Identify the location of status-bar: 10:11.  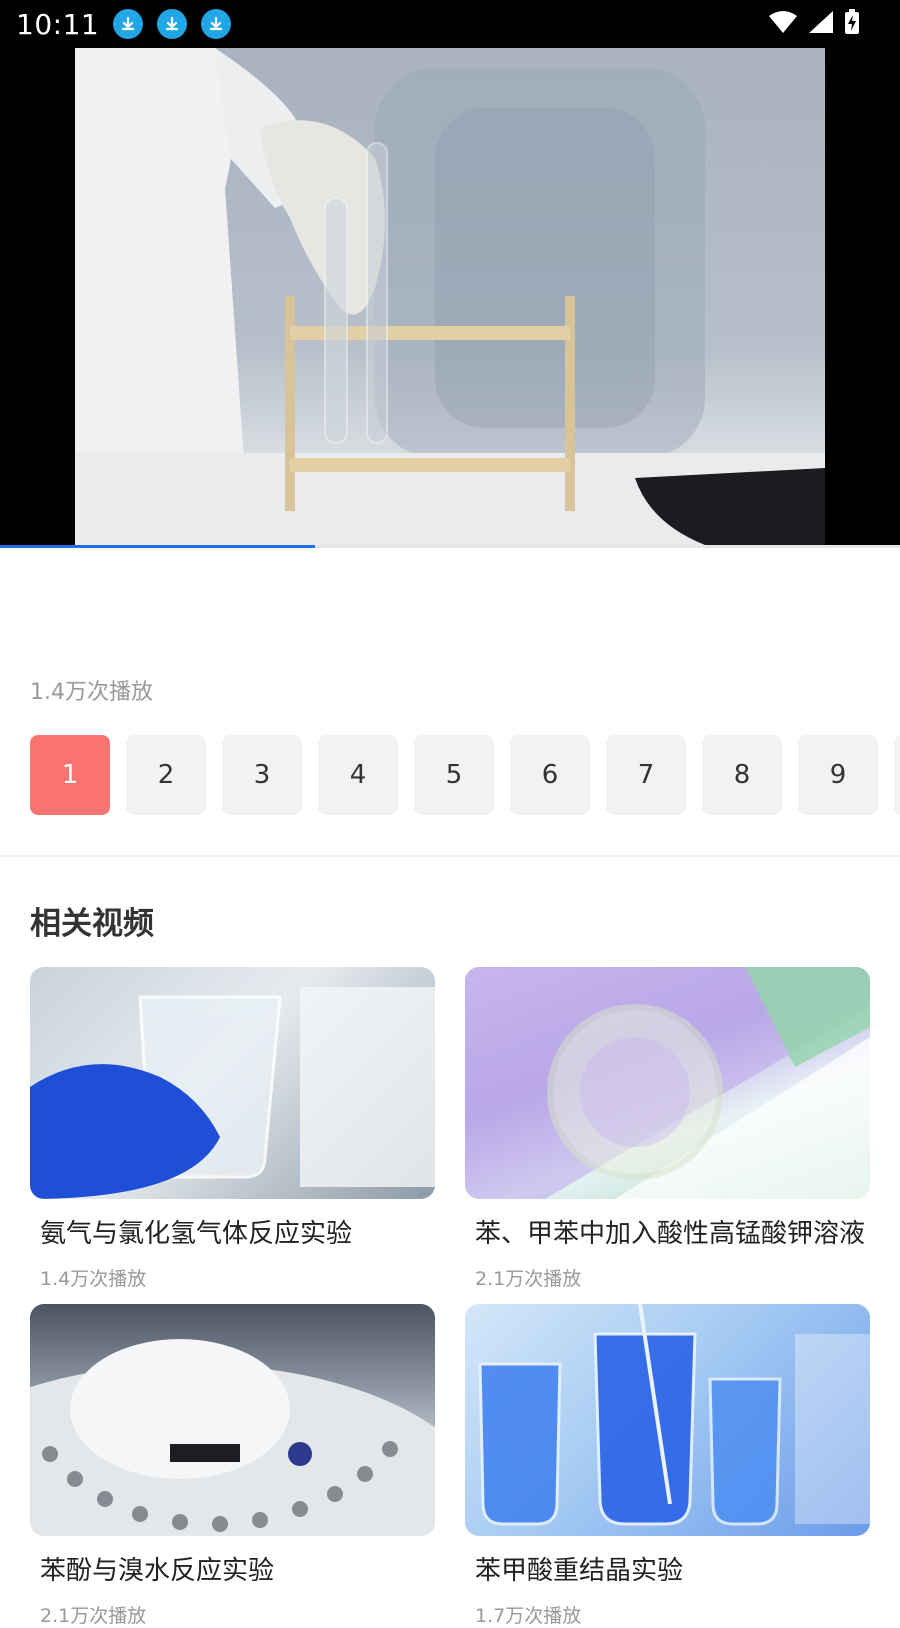
(450, 24).